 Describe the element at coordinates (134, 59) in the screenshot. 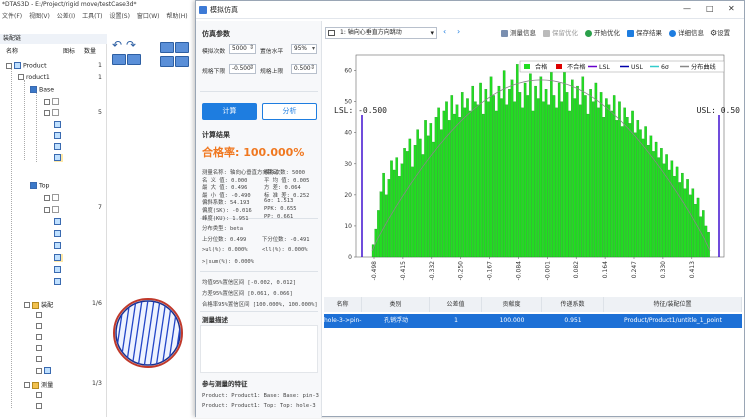

I see `view-back-icon` at that location.